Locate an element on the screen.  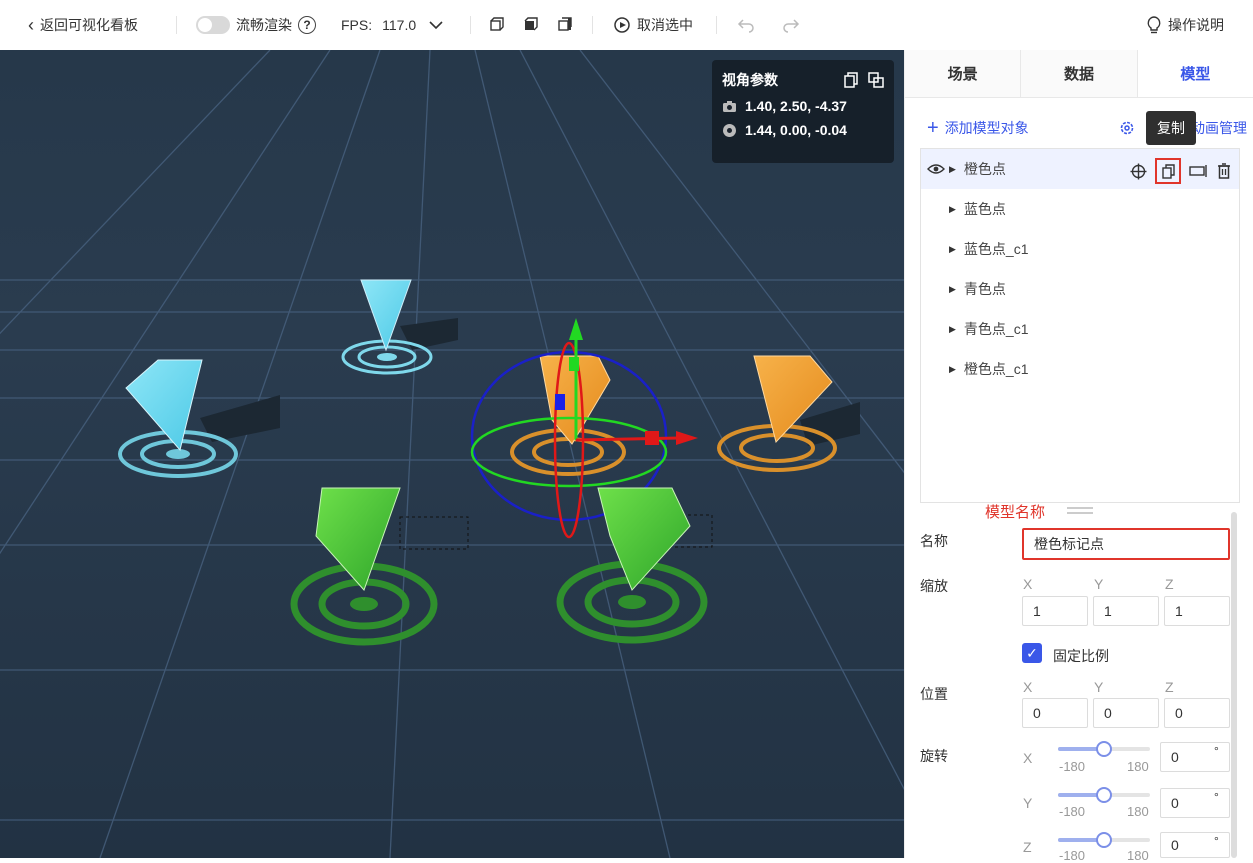
divider is located at coordinates (470, 25).